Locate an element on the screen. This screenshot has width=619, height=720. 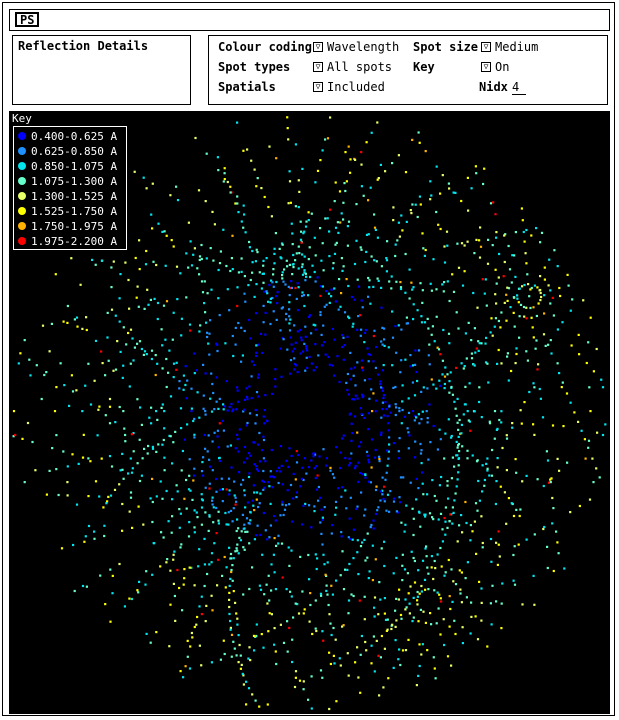
nidx-input: 4 is located at coordinates (519, 87).